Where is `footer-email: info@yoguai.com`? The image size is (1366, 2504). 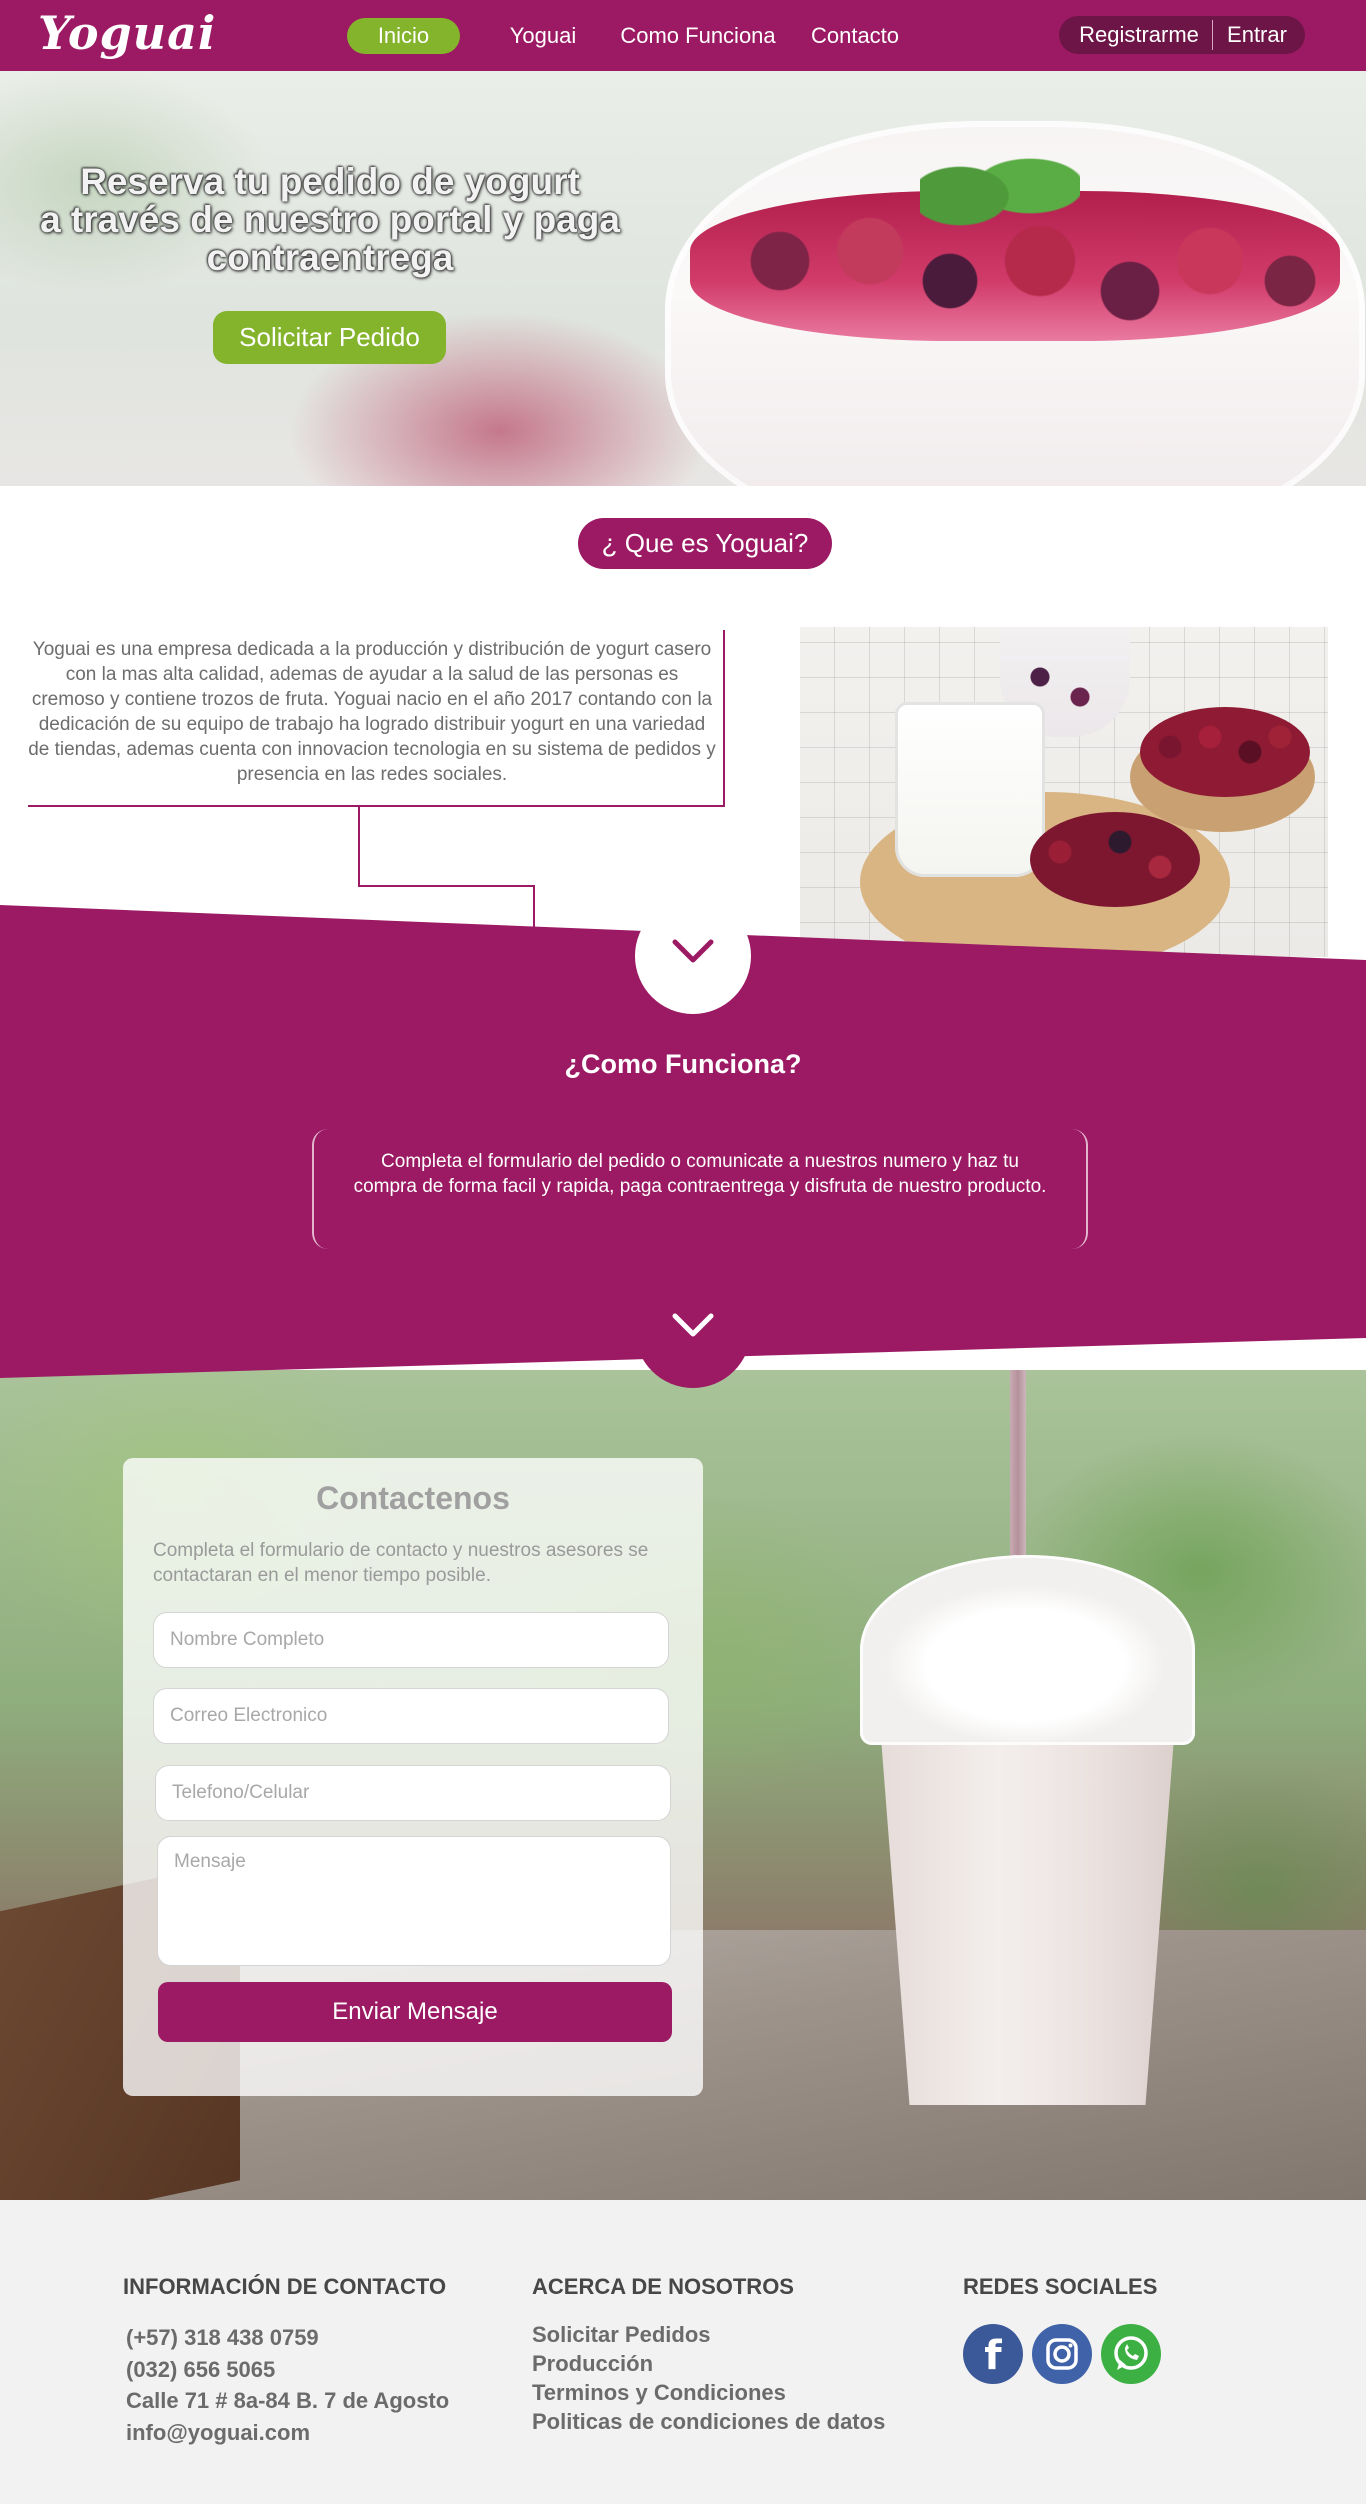 footer-email: info@yoguai.com is located at coordinates (218, 2433).